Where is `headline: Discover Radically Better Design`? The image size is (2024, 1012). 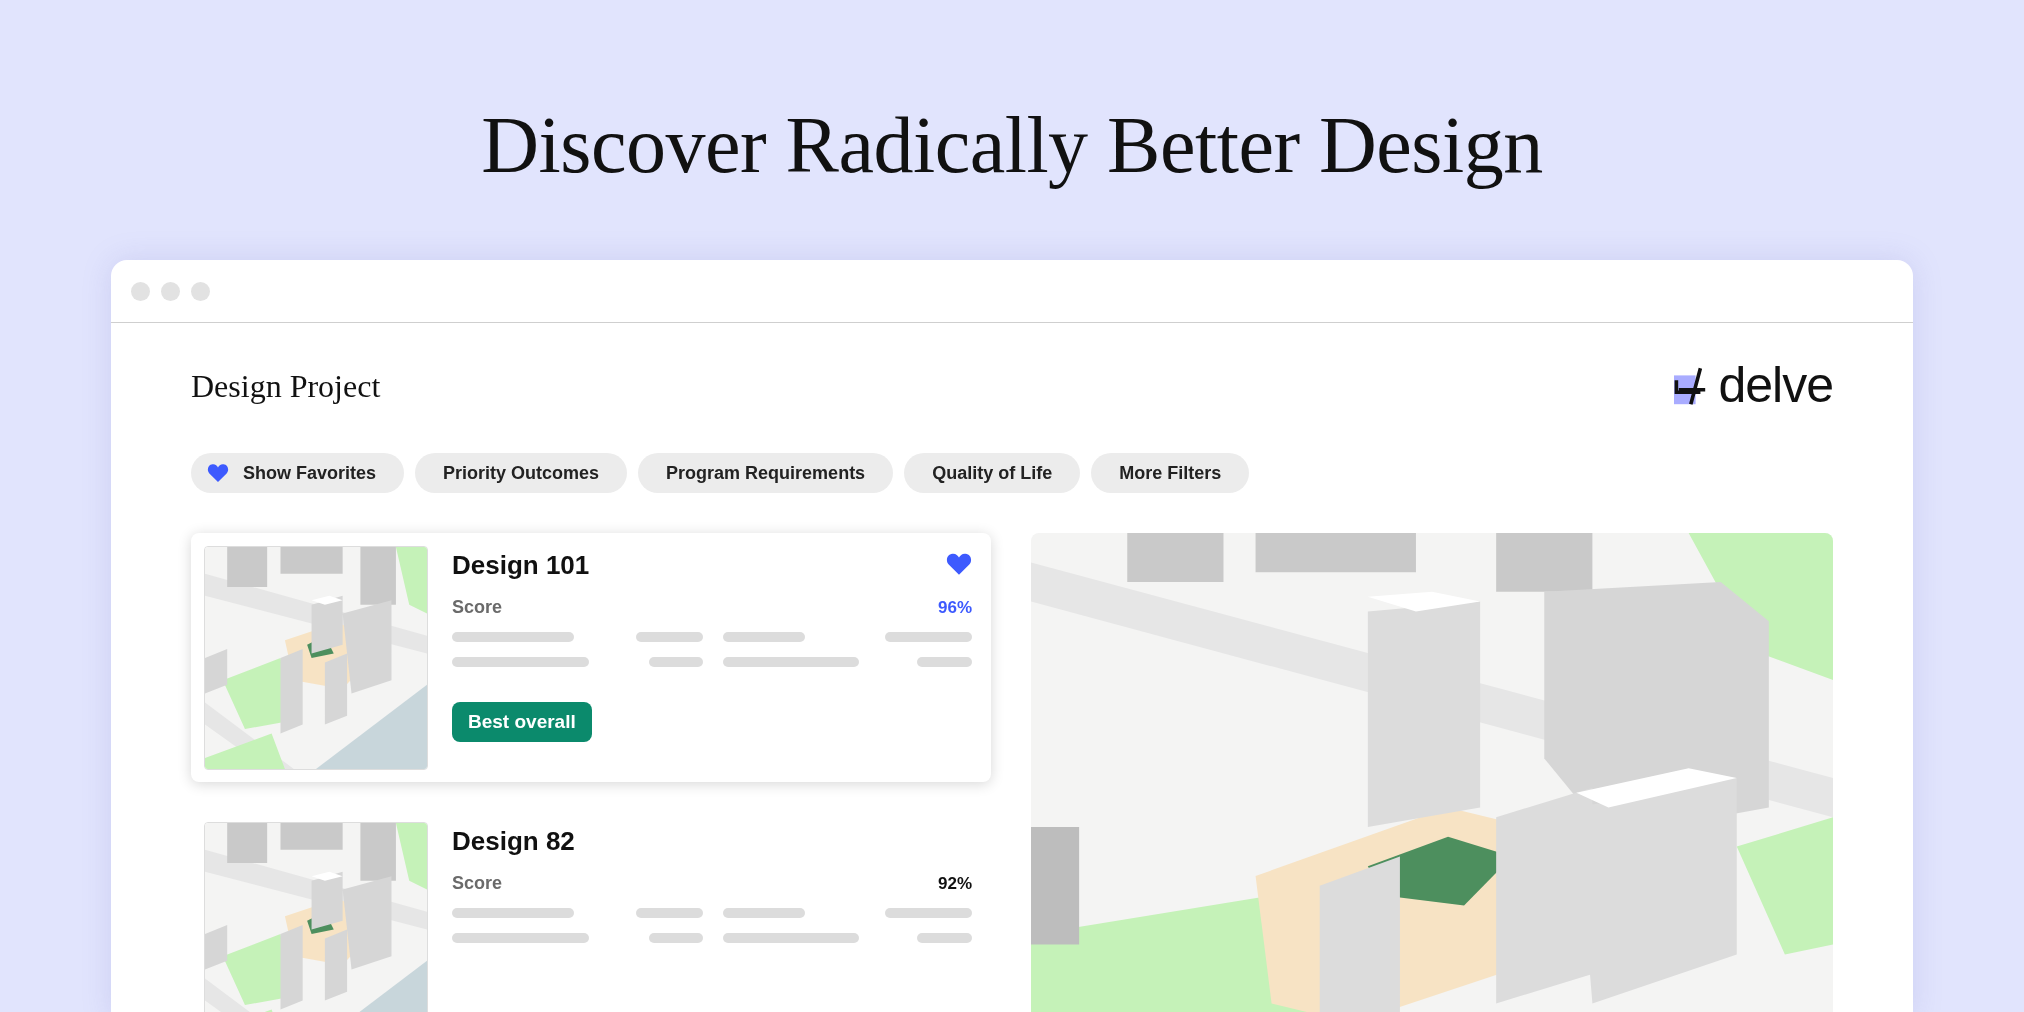
headline: Discover Radically Better Design is located at coordinates (1012, 145).